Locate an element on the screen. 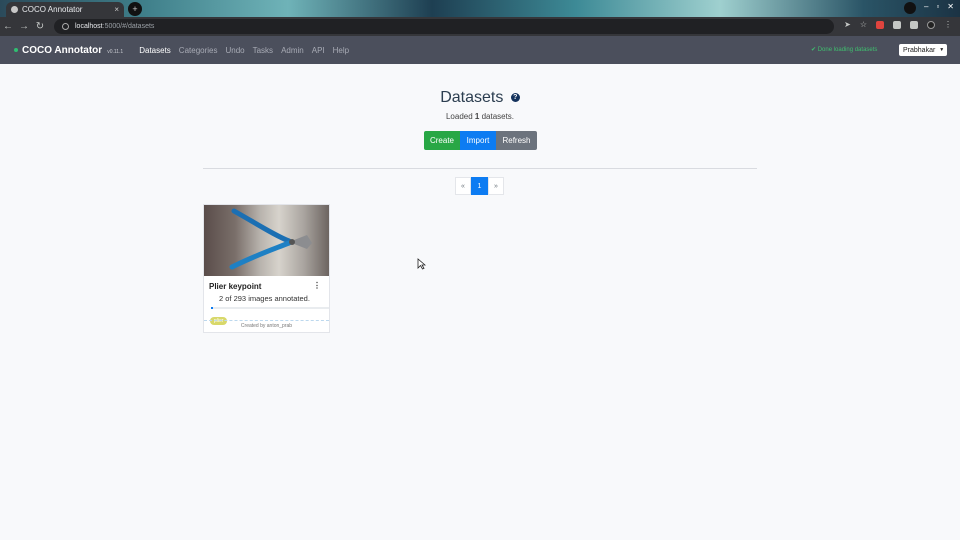 This screenshot has width=960, height=540. nav-link-api: API is located at coordinates (318, 50).